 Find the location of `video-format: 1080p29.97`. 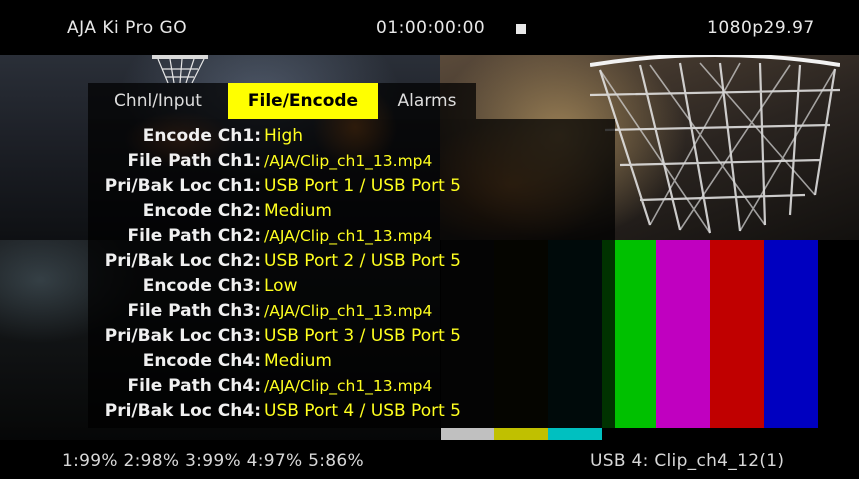

video-format: 1080p29.97 is located at coordinates (761, 28).